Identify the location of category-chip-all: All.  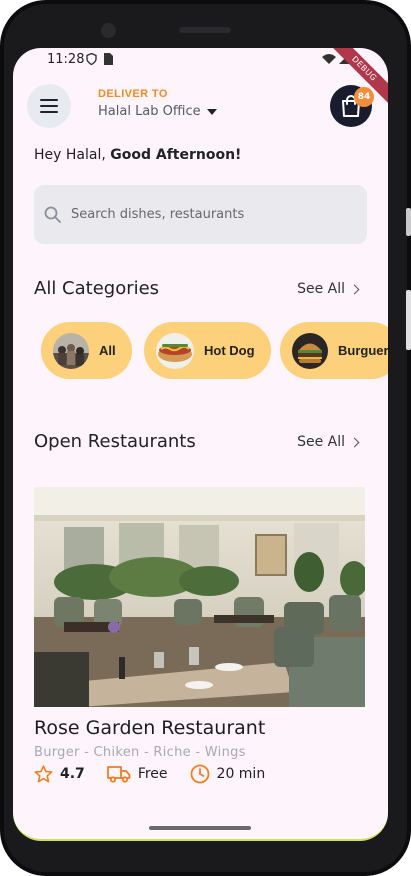
(86, 350).